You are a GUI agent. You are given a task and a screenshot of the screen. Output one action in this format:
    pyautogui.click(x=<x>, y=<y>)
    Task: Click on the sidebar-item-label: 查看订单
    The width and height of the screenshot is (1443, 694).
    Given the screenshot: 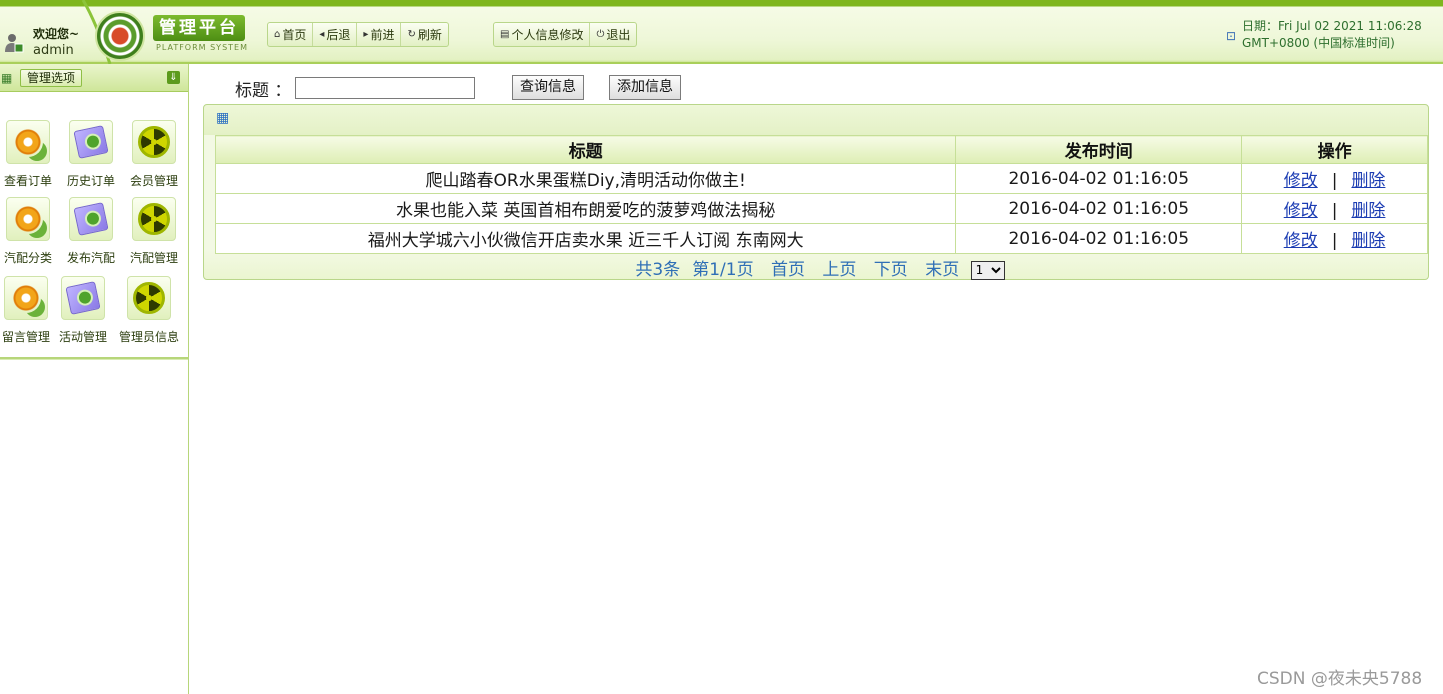 What is the action you would take?
    pyautogui.click(x=27, y=181)
    